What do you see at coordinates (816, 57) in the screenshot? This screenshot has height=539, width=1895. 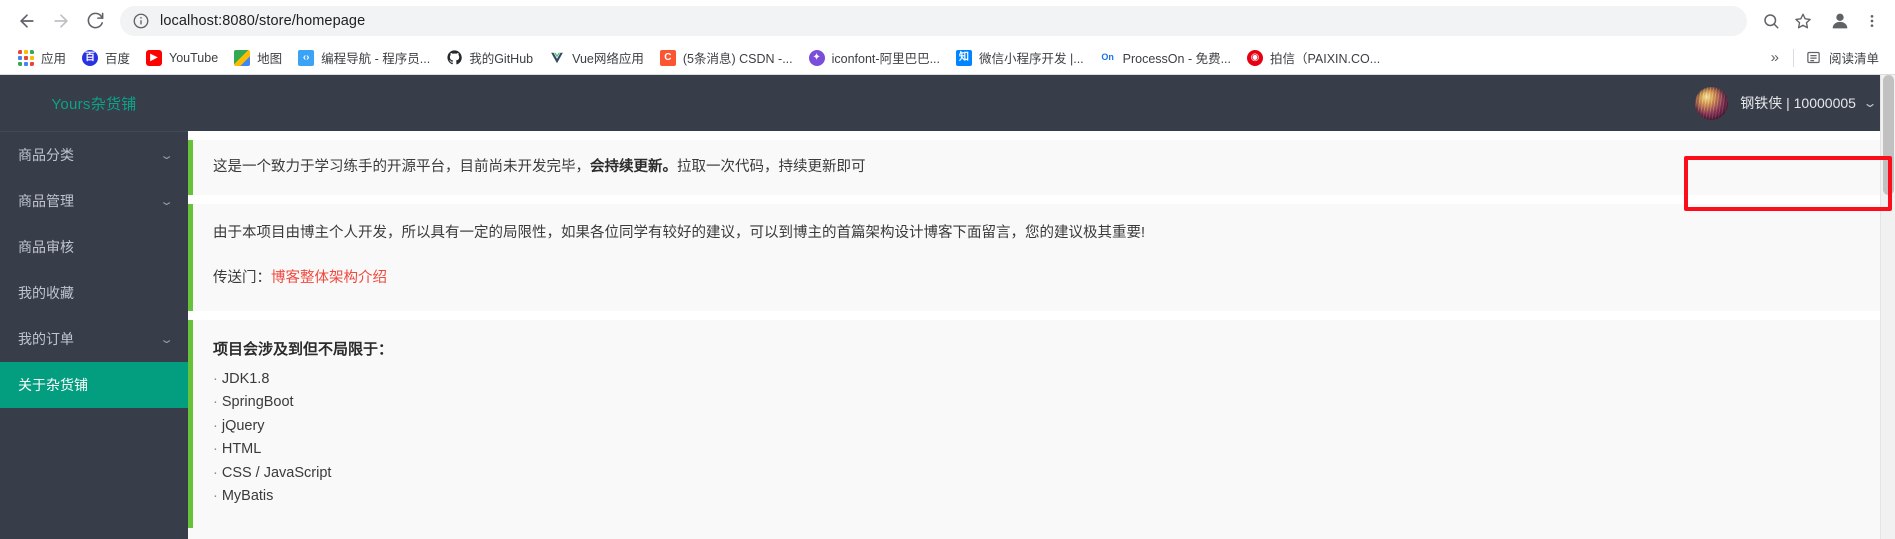 I see `iconfont-icon: ✦` at bounding box center [816, 57].